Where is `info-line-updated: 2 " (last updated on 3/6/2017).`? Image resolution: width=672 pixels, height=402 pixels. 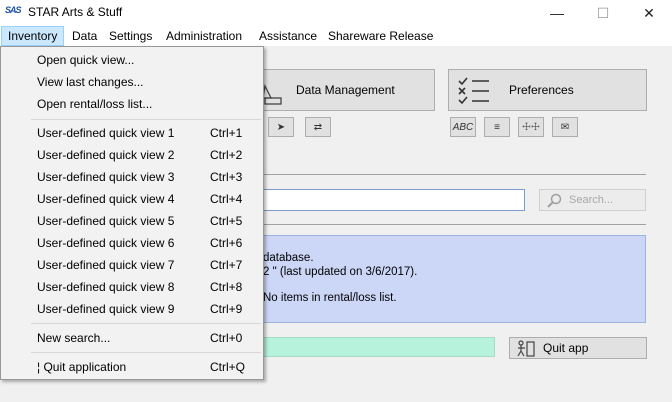
info-line-updated: 2 " (last updated on 3/6/2017). is located at coordinates (340, 272).